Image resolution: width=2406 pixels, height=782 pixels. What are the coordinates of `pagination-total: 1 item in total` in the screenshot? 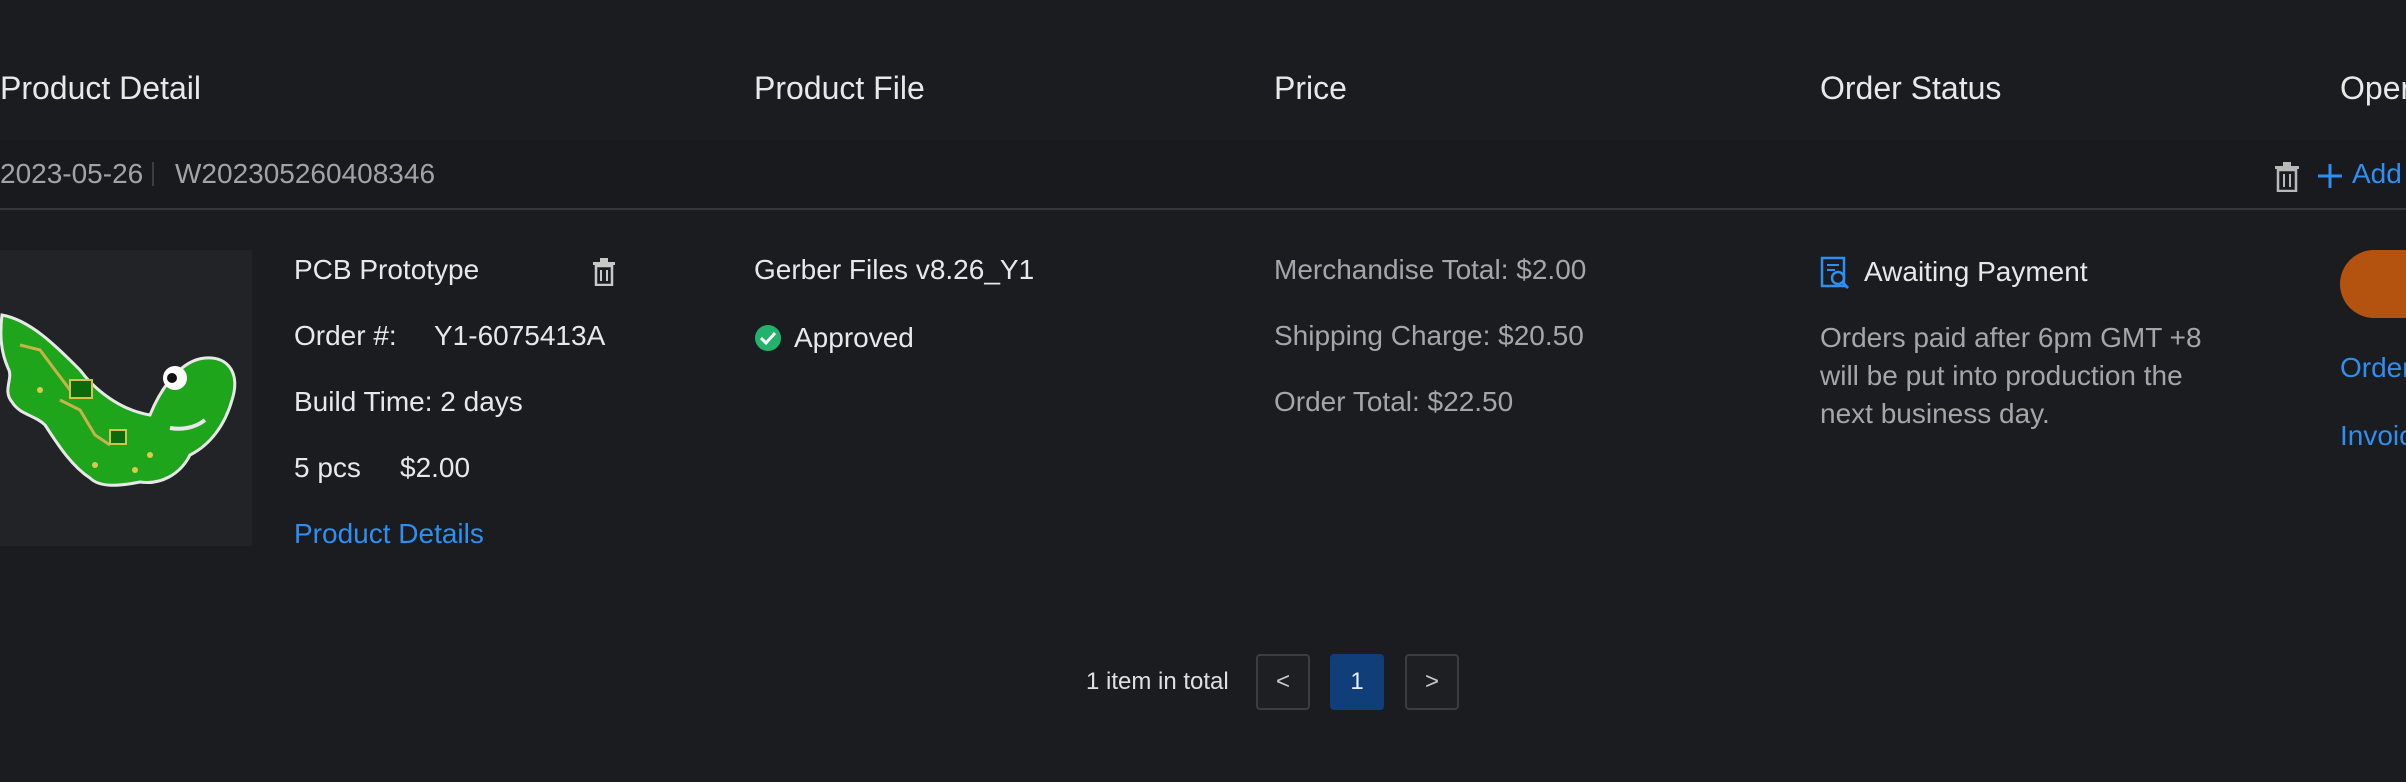 It's located at (1157, 681).